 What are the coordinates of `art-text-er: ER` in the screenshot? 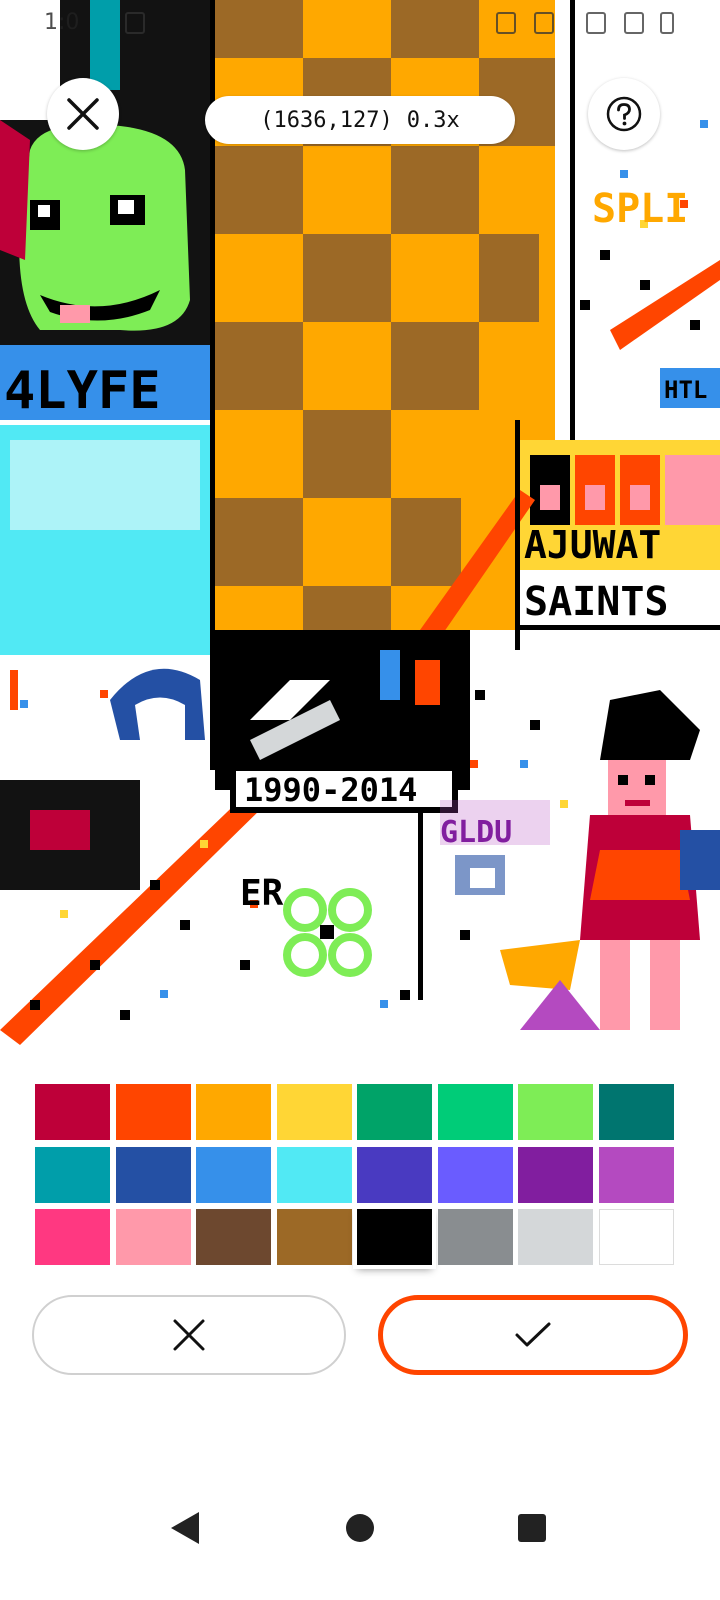 It's located at (262, 893).